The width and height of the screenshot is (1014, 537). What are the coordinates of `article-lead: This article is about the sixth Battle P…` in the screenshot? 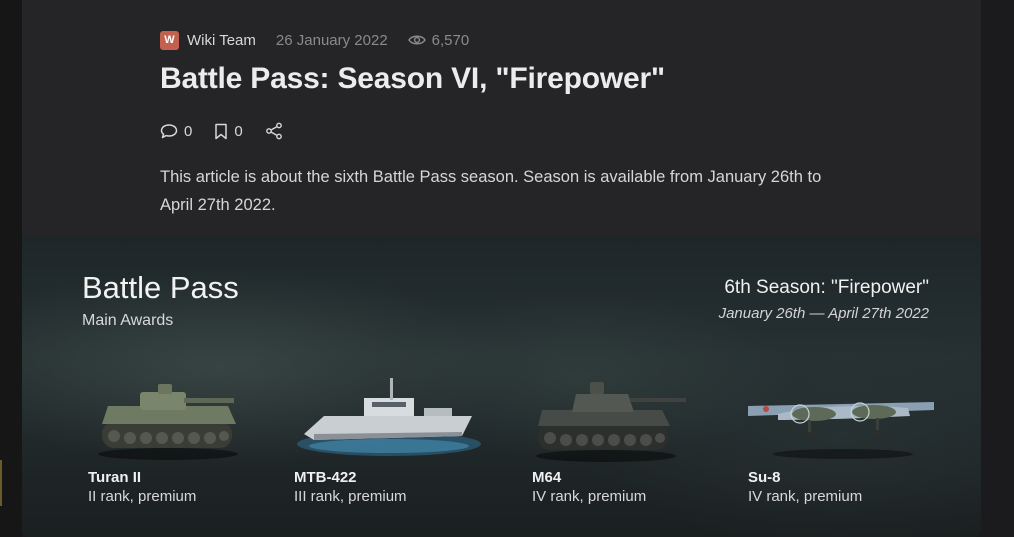 It's located at (491, 191).